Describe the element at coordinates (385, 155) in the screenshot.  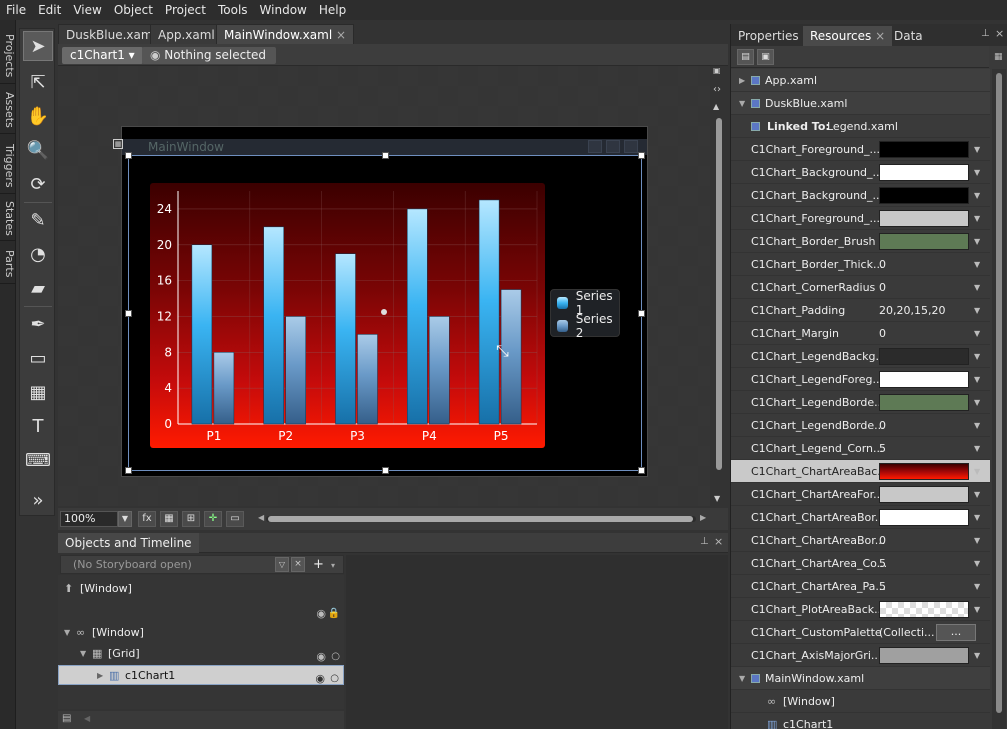
I see `resize-handle-top` at that location.